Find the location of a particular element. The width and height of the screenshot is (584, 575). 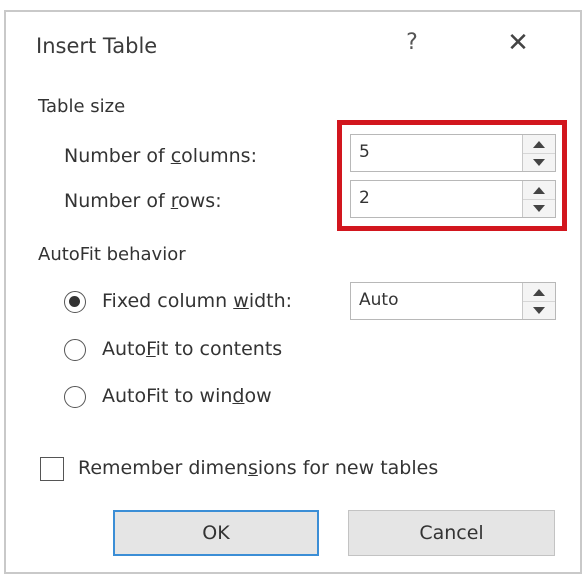

autofit-contents-label: AutoFit to contents is located at coordinates (192, 349).